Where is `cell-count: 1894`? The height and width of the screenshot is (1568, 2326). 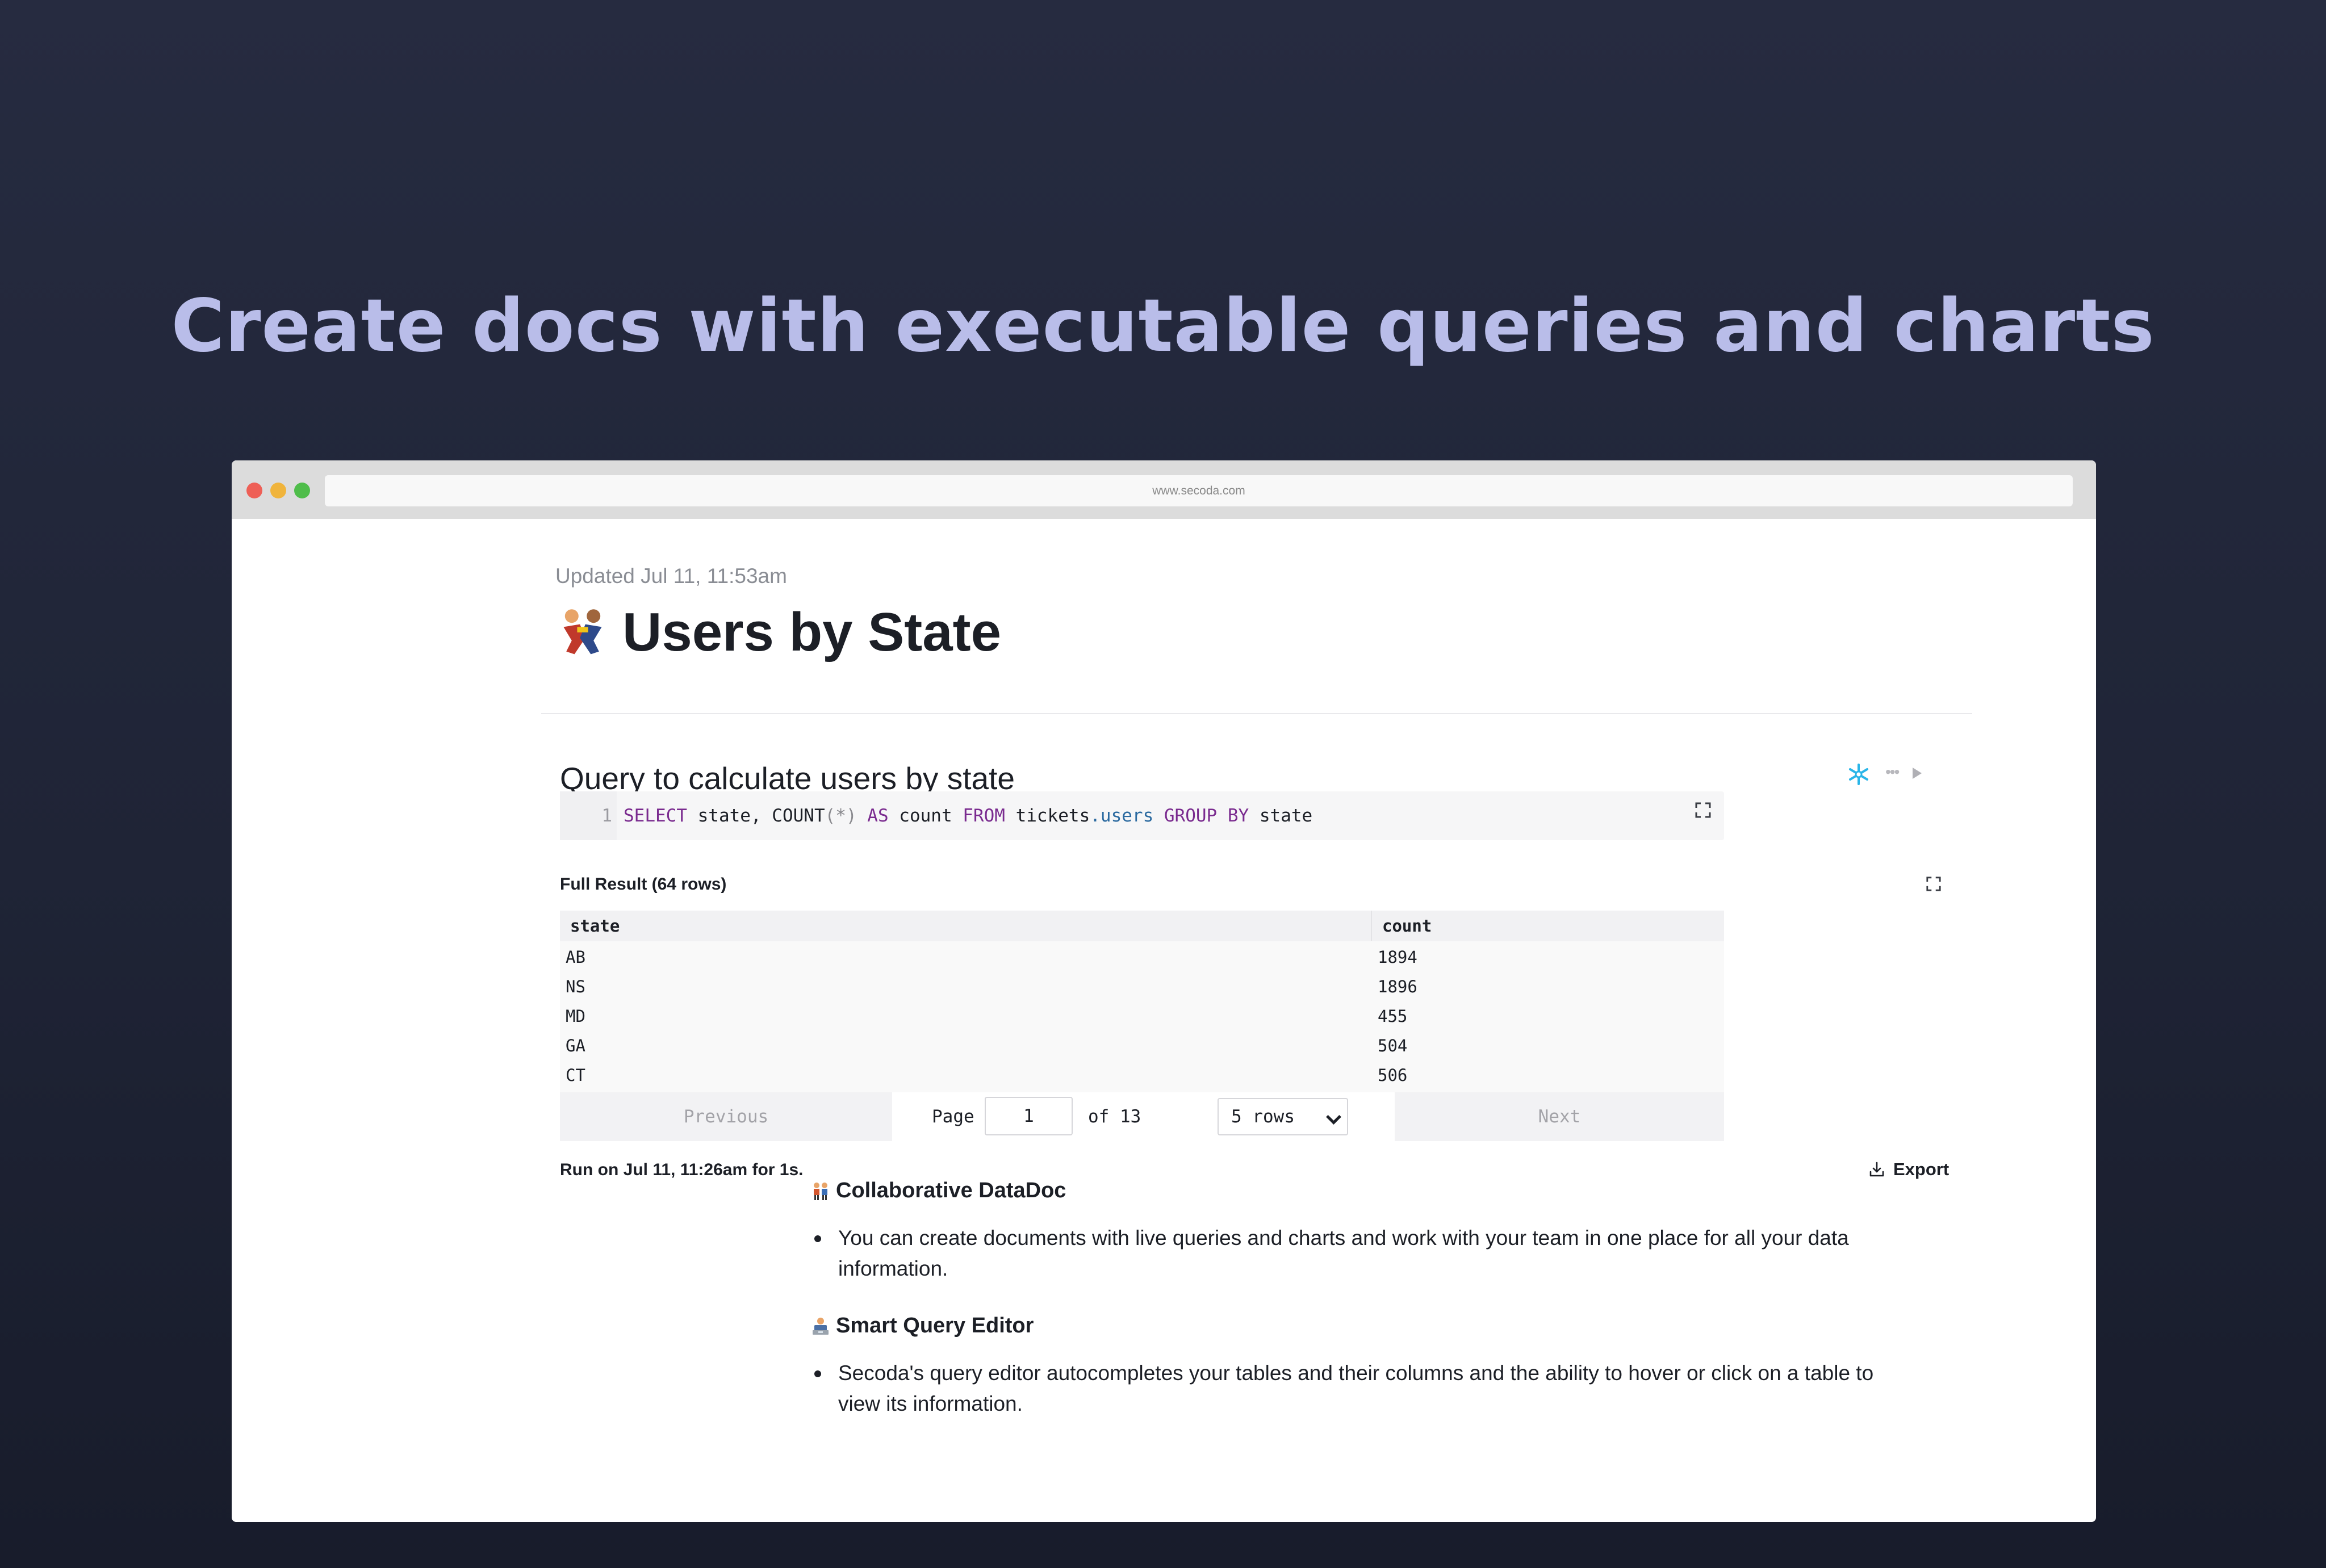 cell-count: 1894 is located at coordinates (1397, 957).